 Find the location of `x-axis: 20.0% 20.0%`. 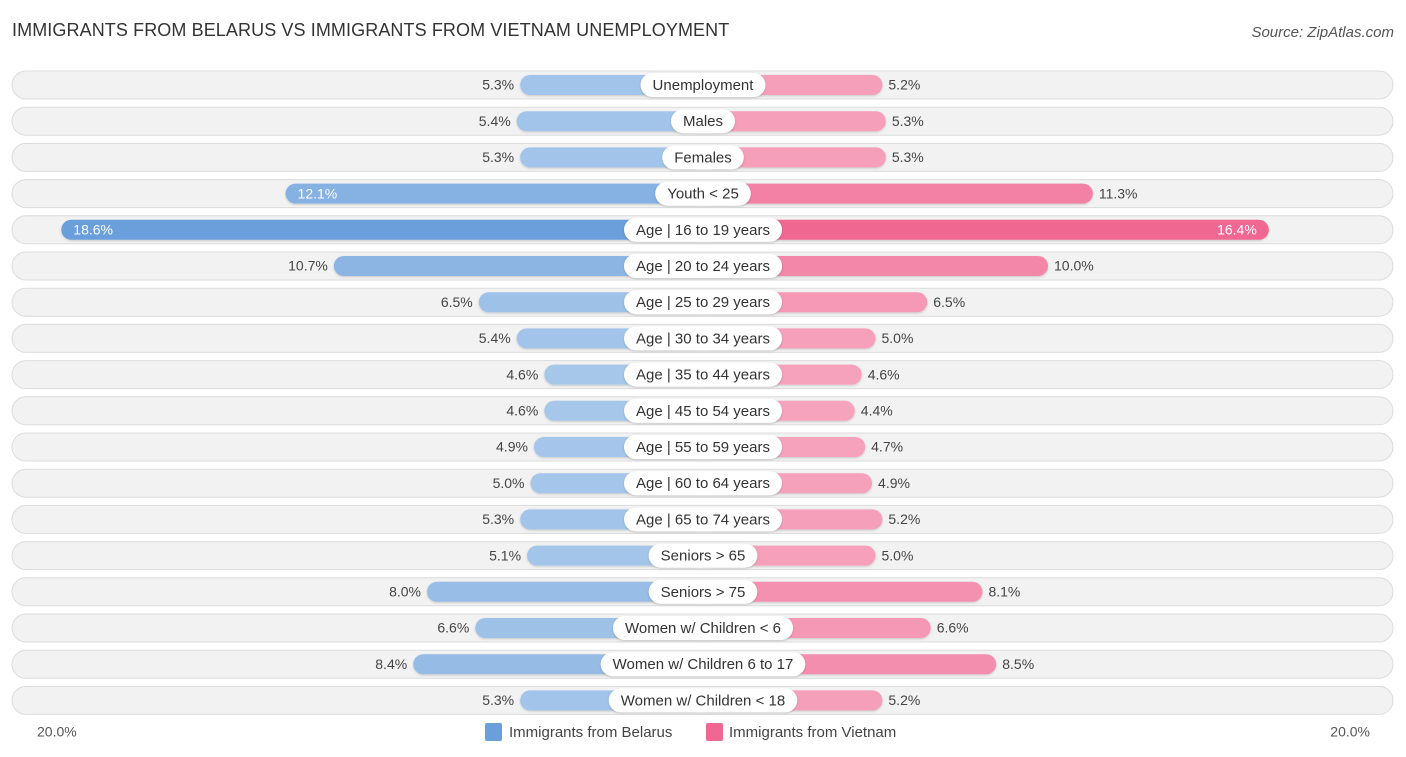

x-axis: 20.0% 20.0% is located at coordinates (703, 732).